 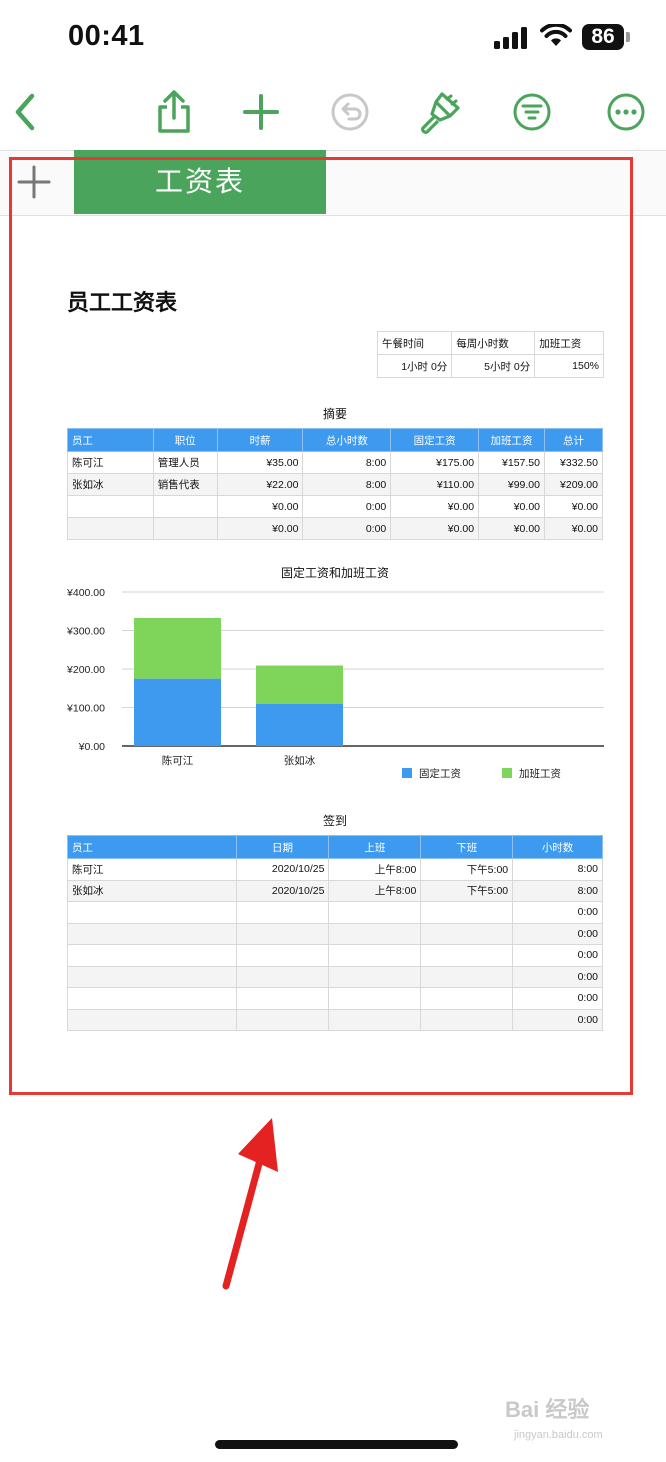 What do you see at coordinates (350, 112) in the screenshot?
I see `undo-icon` at bounding box center [350, 112].